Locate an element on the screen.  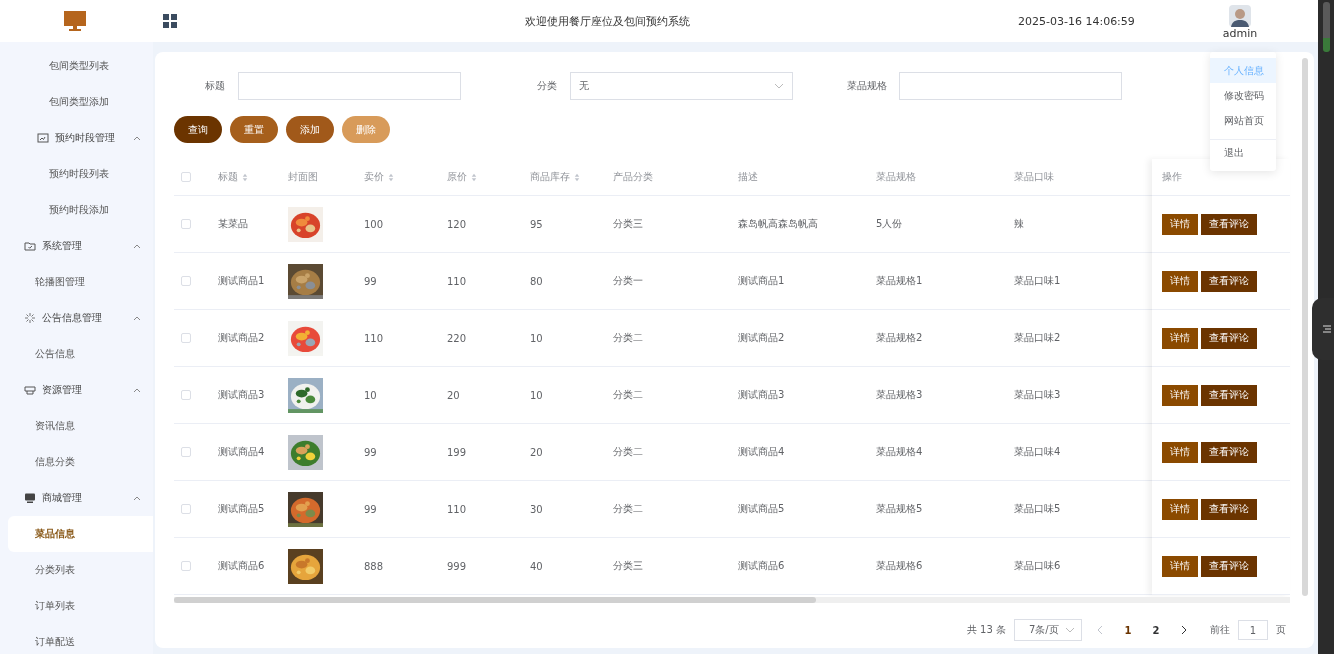
table-cell: 95 is located at coordinates (536, 224).